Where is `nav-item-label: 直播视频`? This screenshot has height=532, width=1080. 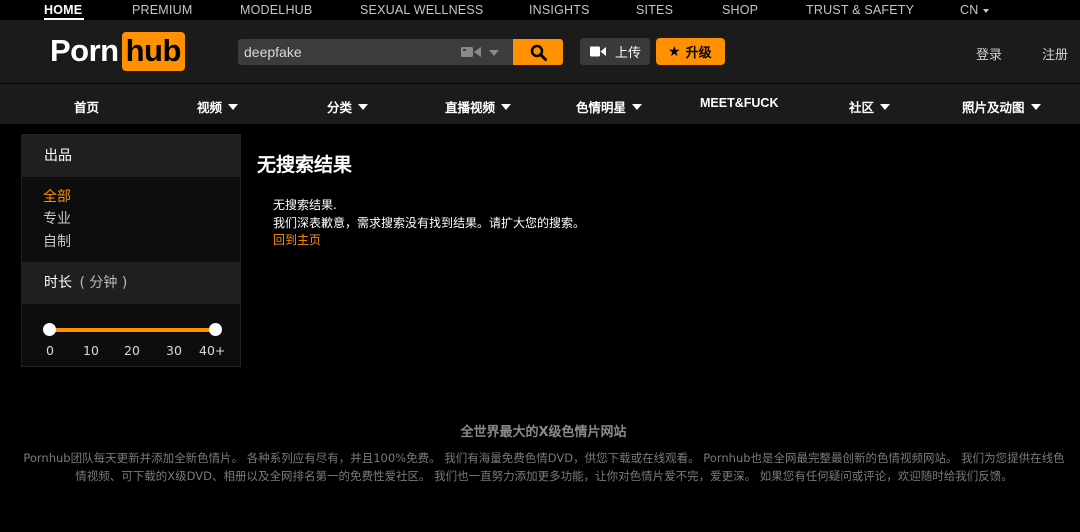 nav-item-label: 直播视频 is located at coordinates (470, 107).